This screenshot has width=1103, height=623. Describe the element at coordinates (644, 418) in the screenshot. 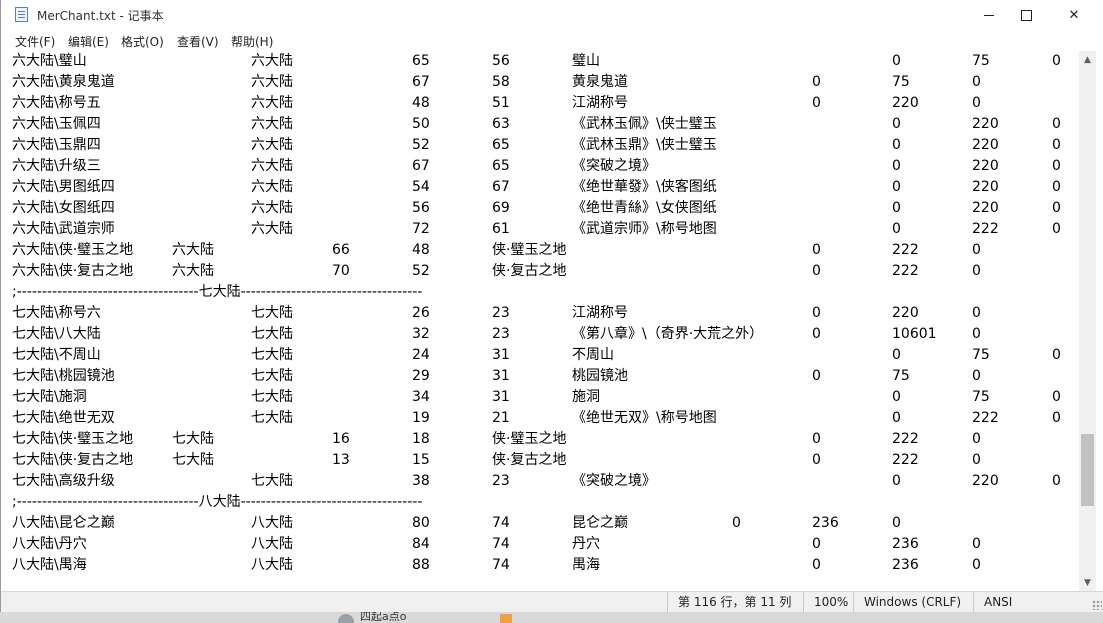

I see `text-cell: 《绝世无双》\称号地图` at that location.